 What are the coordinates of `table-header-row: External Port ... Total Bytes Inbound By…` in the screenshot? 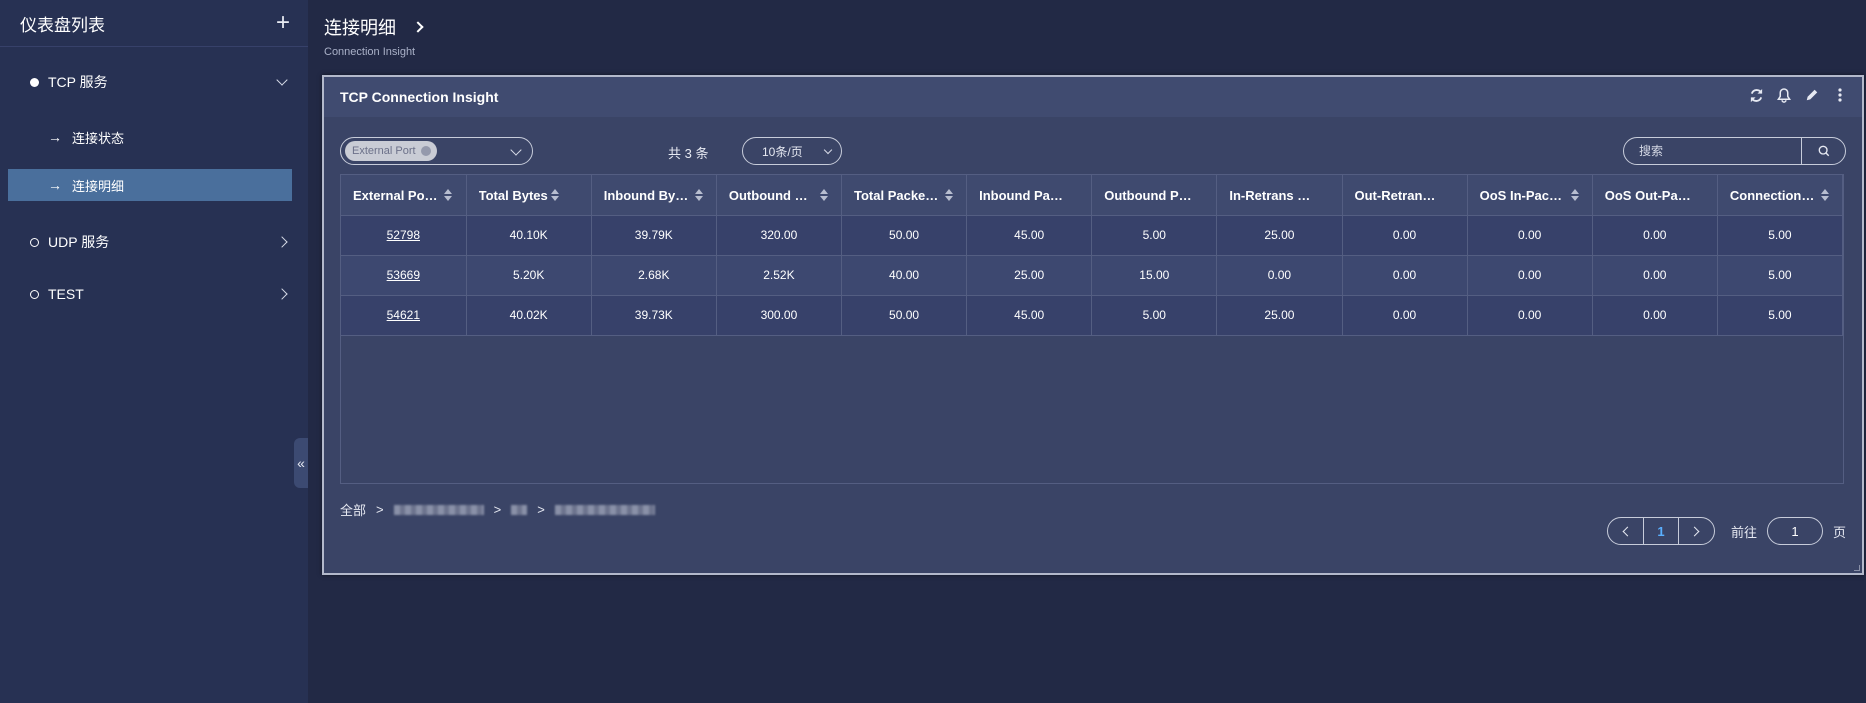 It's located at (1092, 195).